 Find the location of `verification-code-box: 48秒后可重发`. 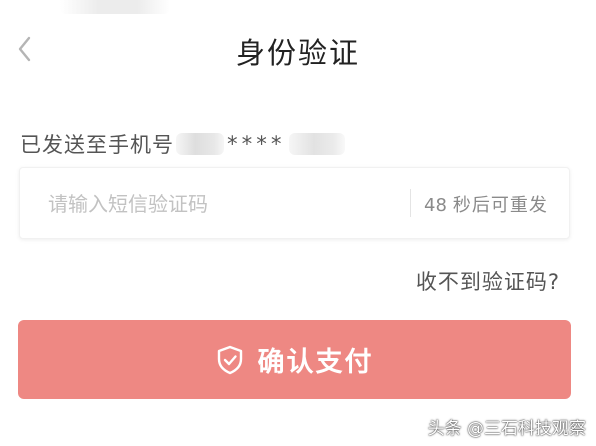

verification-code-box: 48秒后可重发 is located at coordinates (294, 203).